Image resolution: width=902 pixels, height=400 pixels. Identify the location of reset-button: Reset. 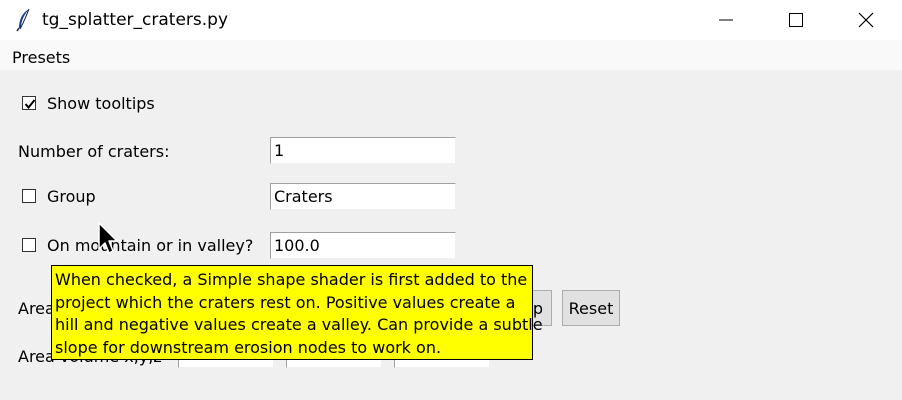
(591, 308).